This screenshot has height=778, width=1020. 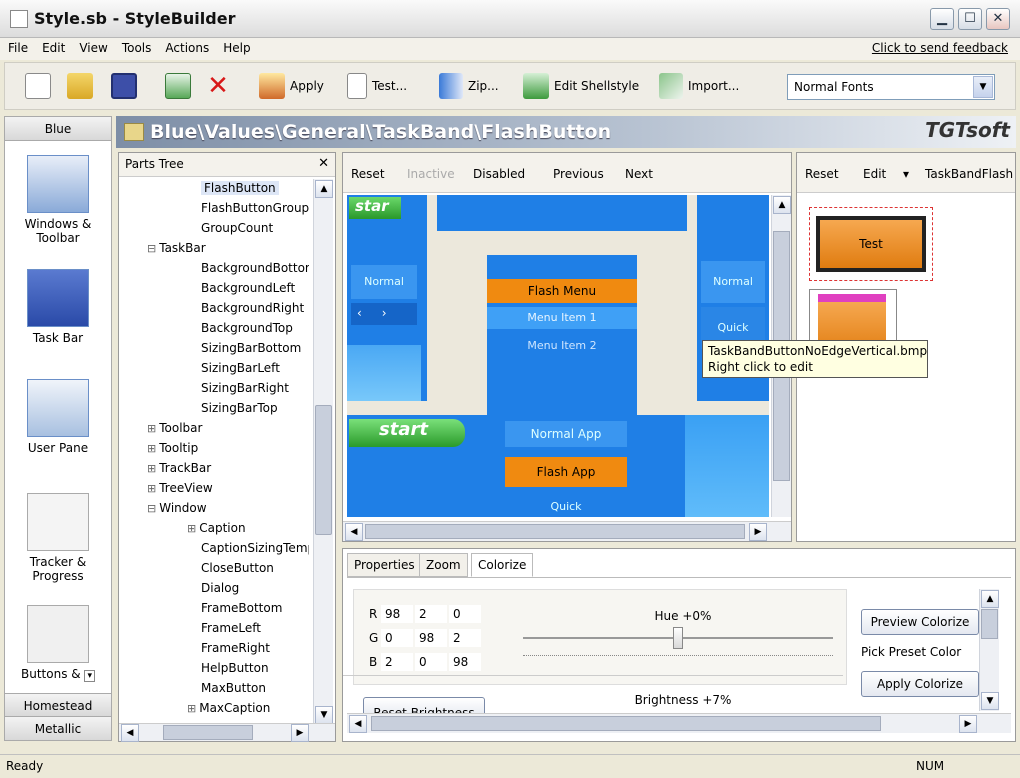 I want to click on font-select: Normal Fonts ▼, so click(x=891, y=87).